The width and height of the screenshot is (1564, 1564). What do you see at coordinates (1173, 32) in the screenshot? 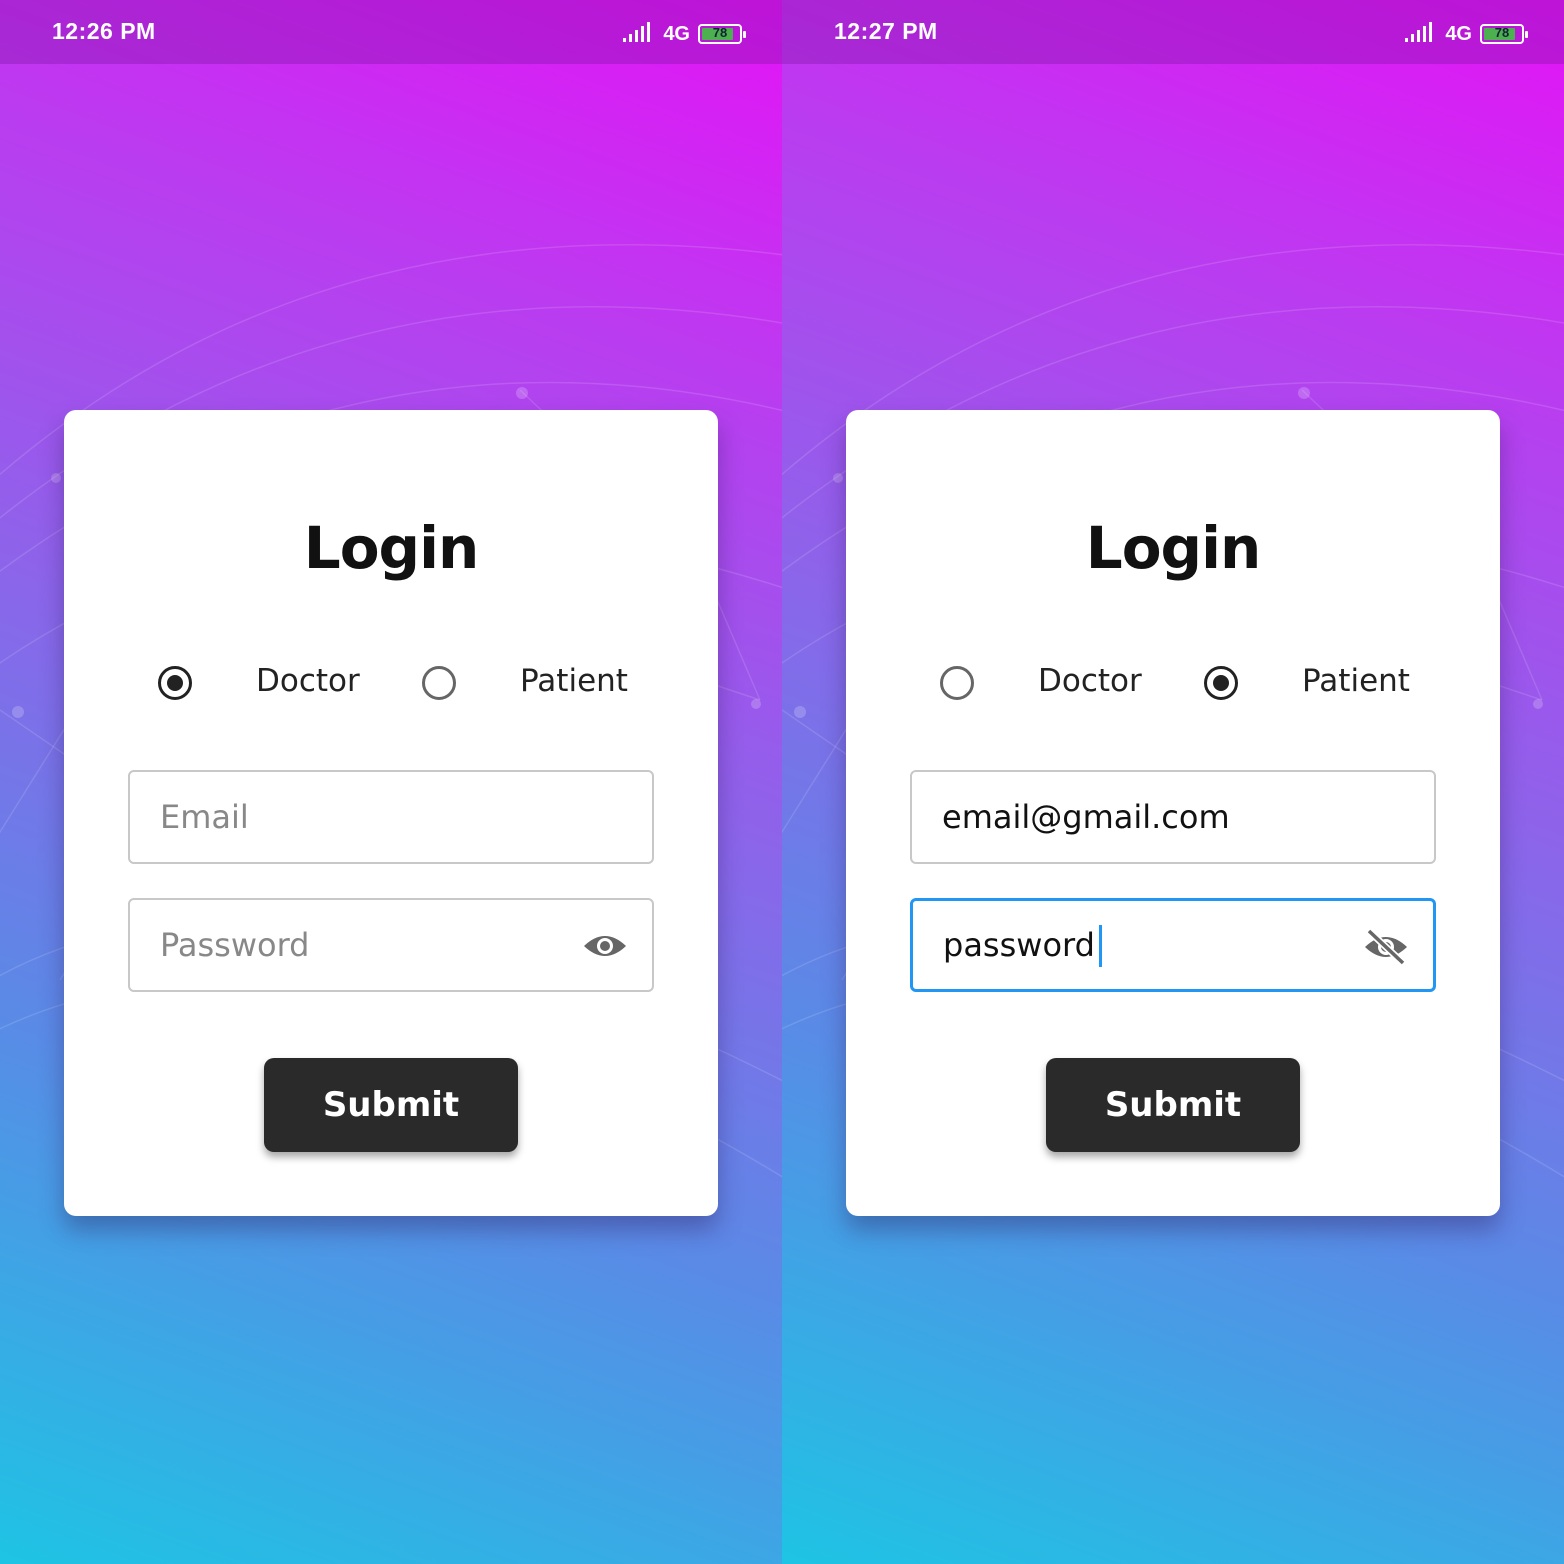
I see `status-bar: 12:27 PM 4G 78` at bounding box center [1173, 32].